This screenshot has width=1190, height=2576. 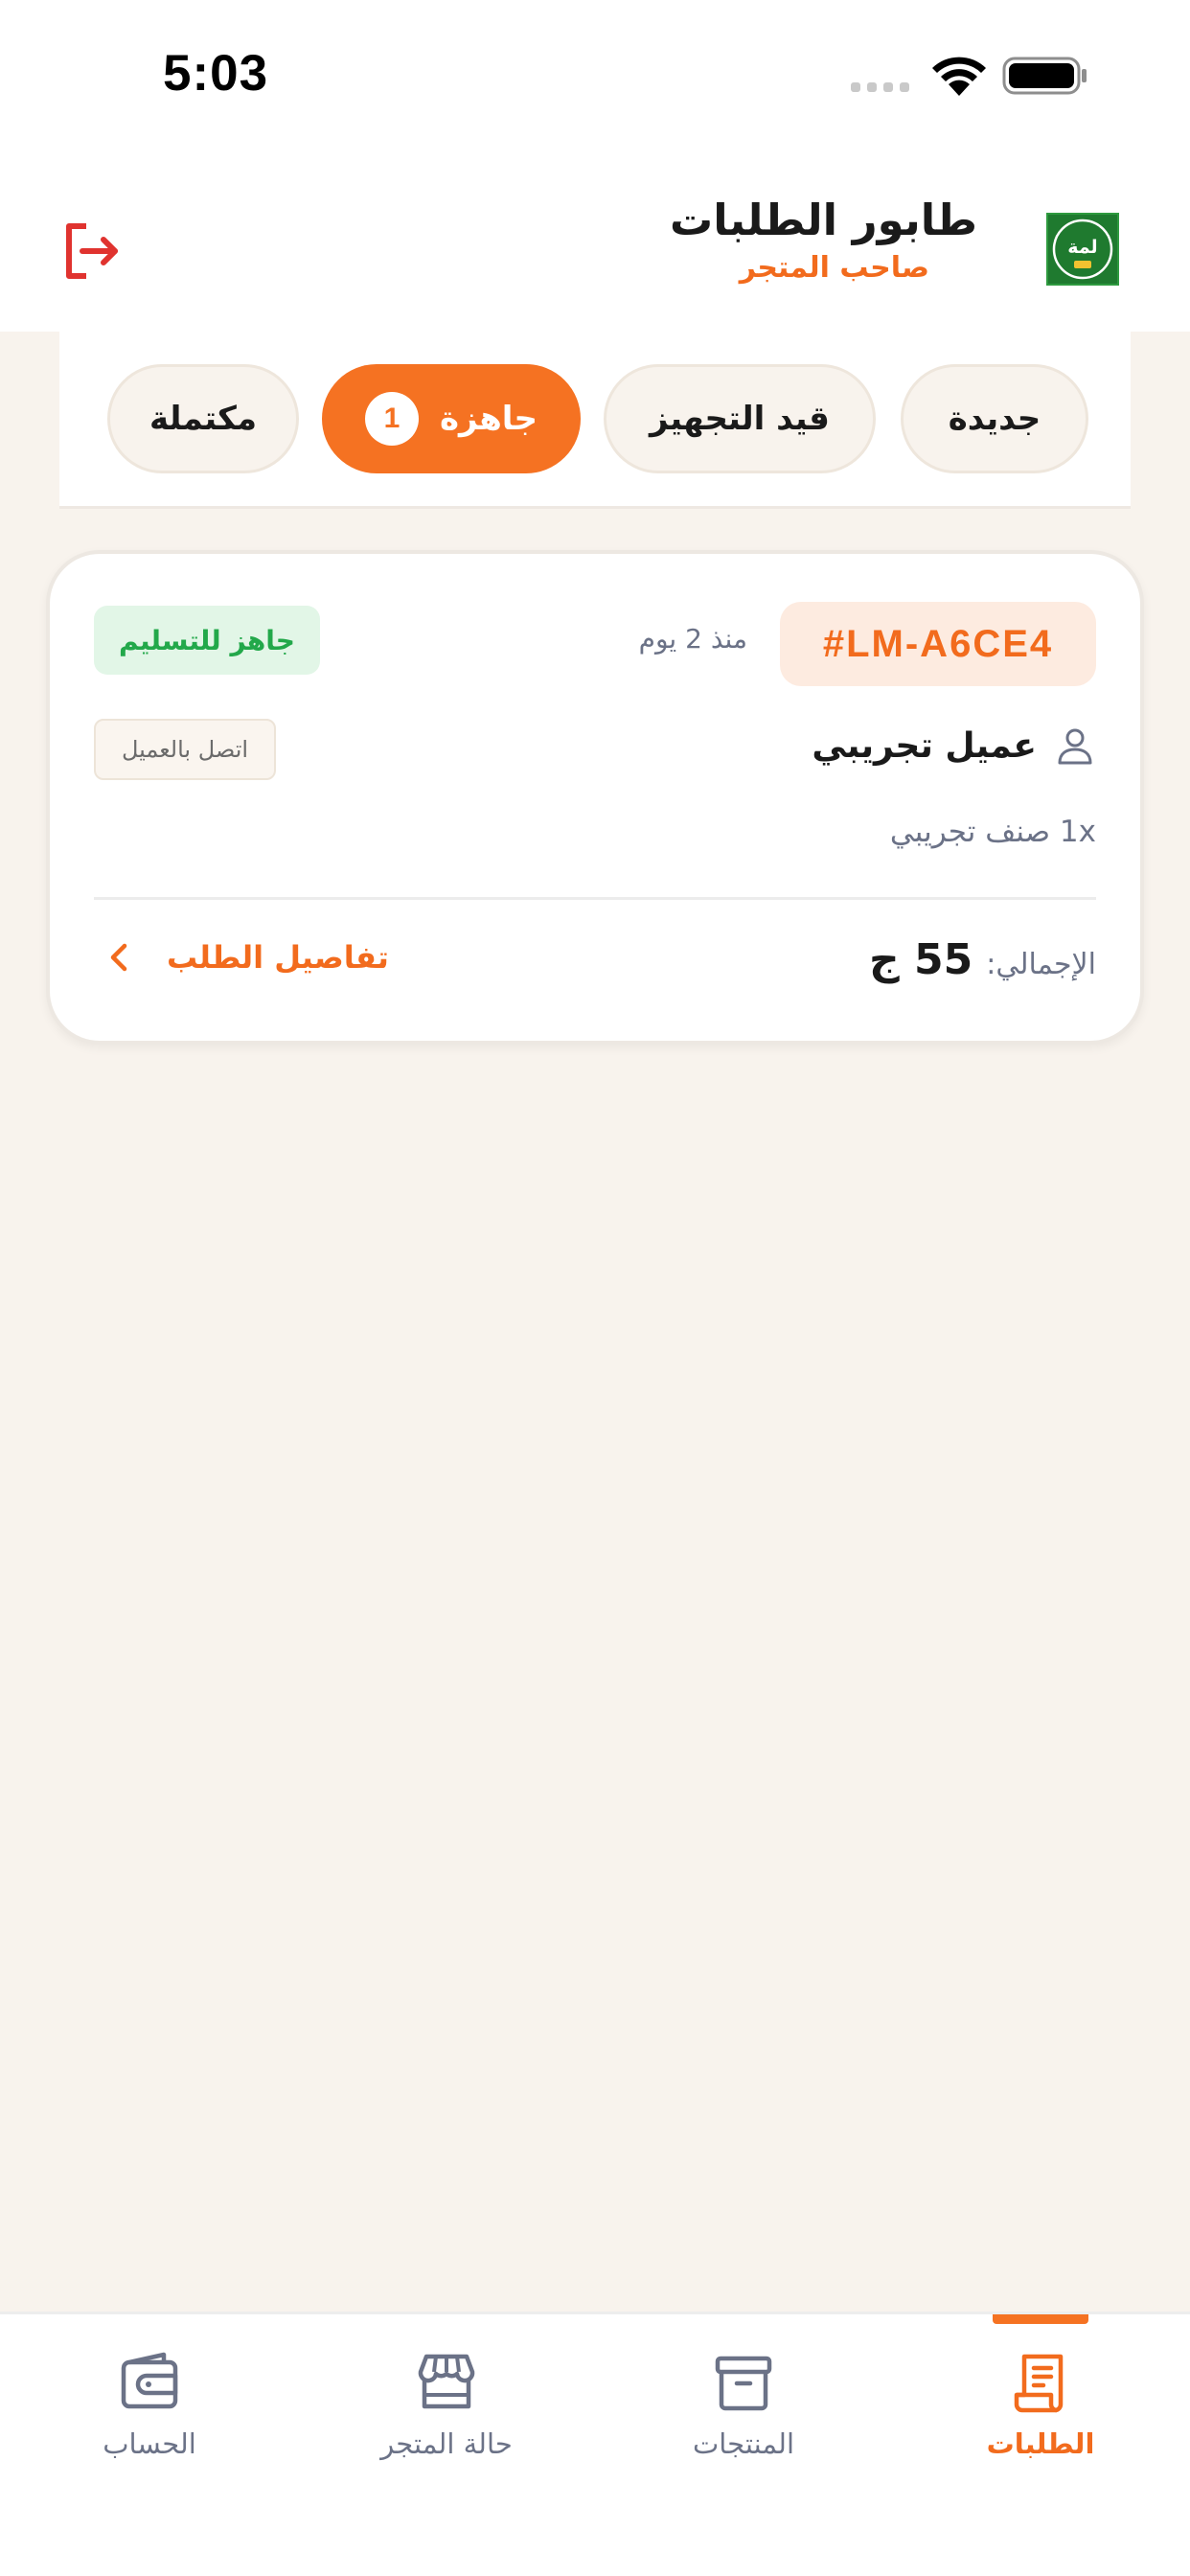 I want to click on nav-store-status: حالة المتجر, so click(x=447, y=2418).